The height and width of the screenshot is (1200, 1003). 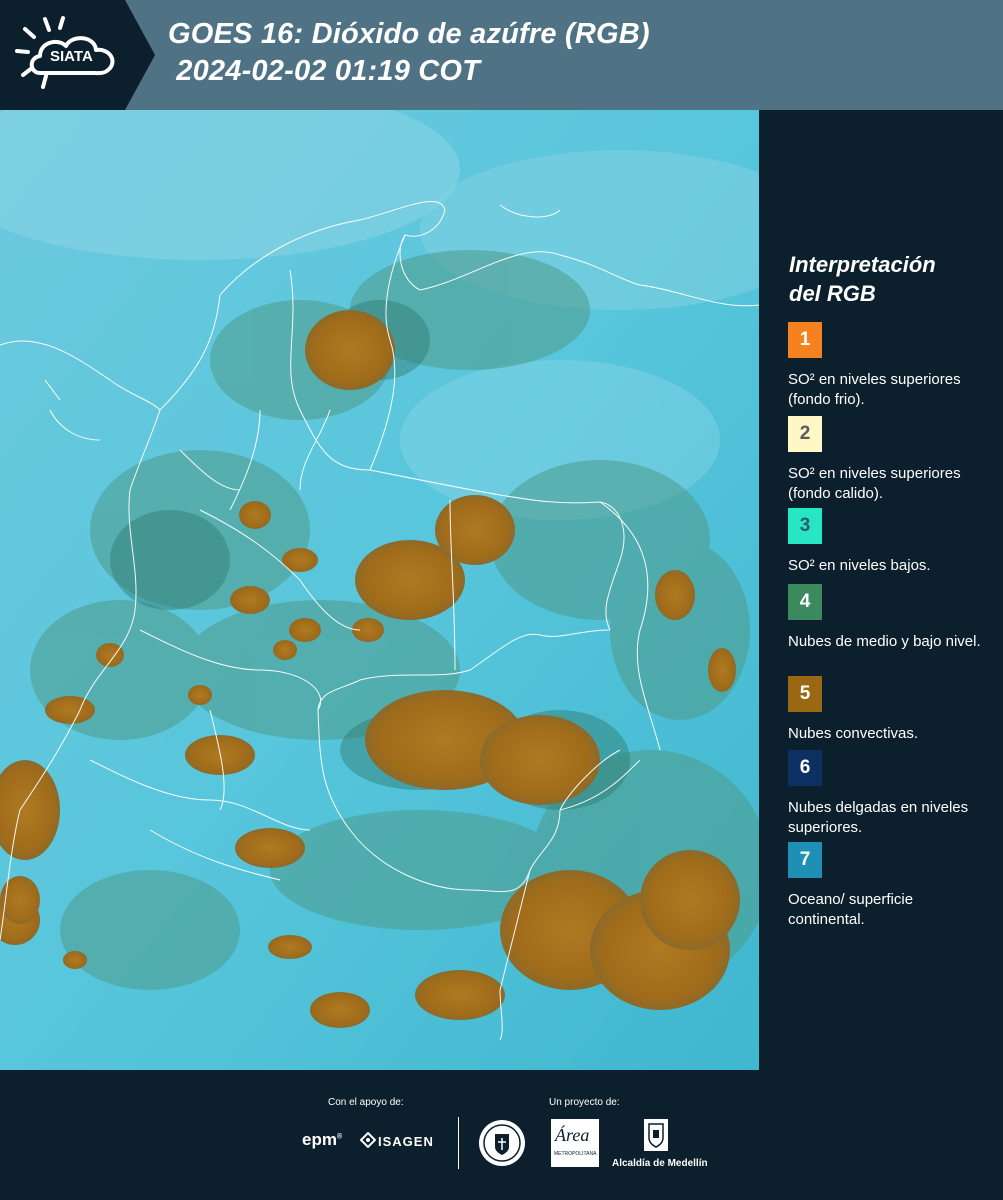 What do you see at coordinates (859, 565) in the screenshot?
I see `legend-text-3: SO² en niveles bajos.` at bounding box center [859, 565].